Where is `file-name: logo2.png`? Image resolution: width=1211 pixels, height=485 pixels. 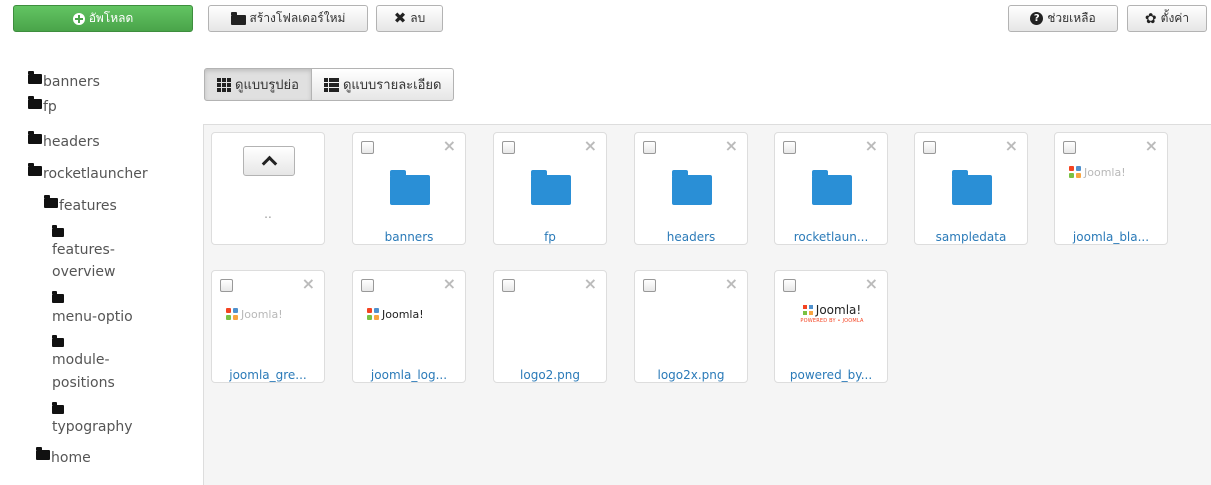 file-name: logo2.png is located at coordinates (550, 375).